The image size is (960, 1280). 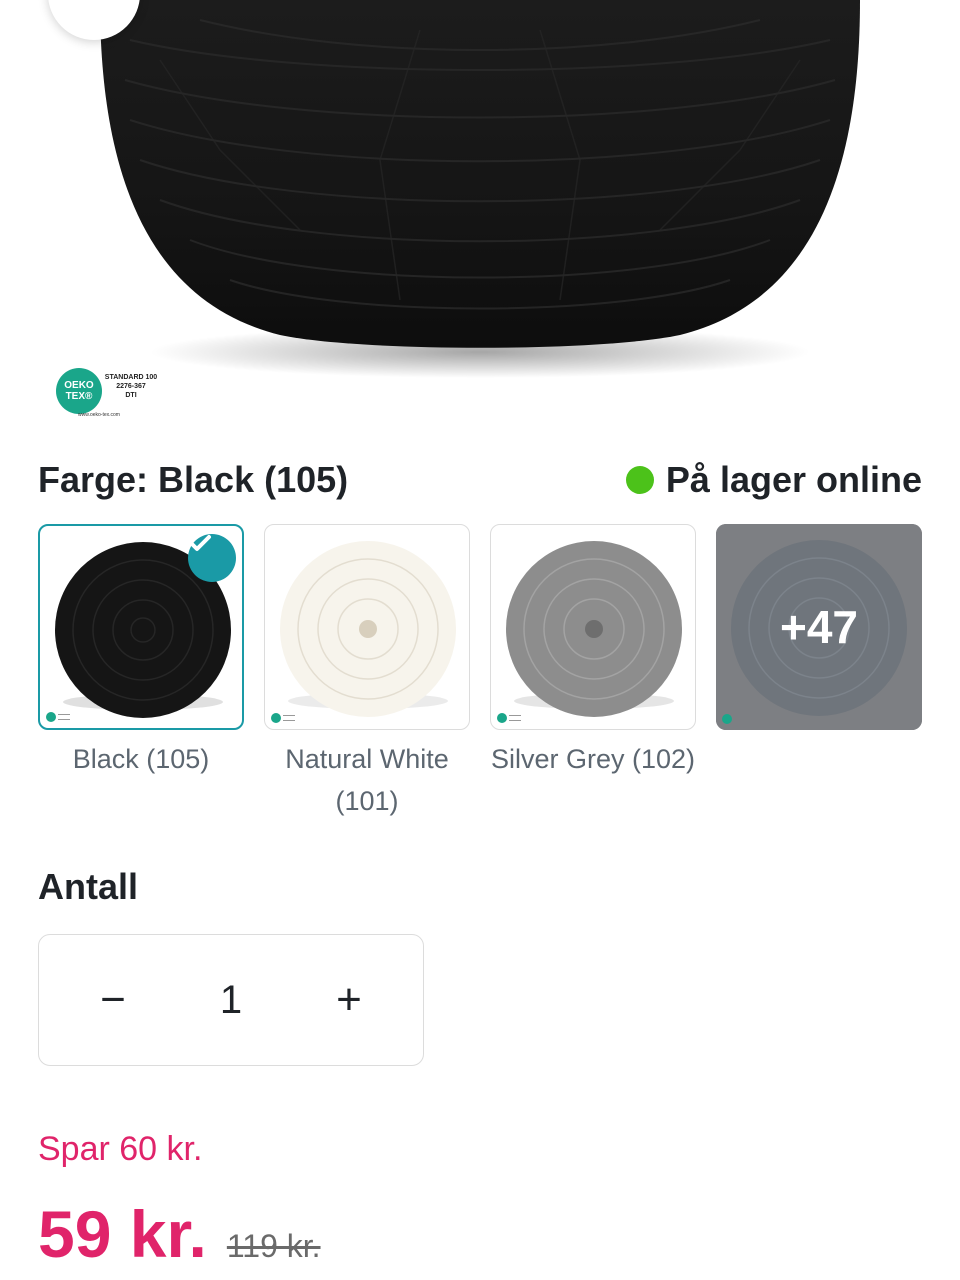 I want to click on more-colors-button: +47, so click(x=819, y=627).